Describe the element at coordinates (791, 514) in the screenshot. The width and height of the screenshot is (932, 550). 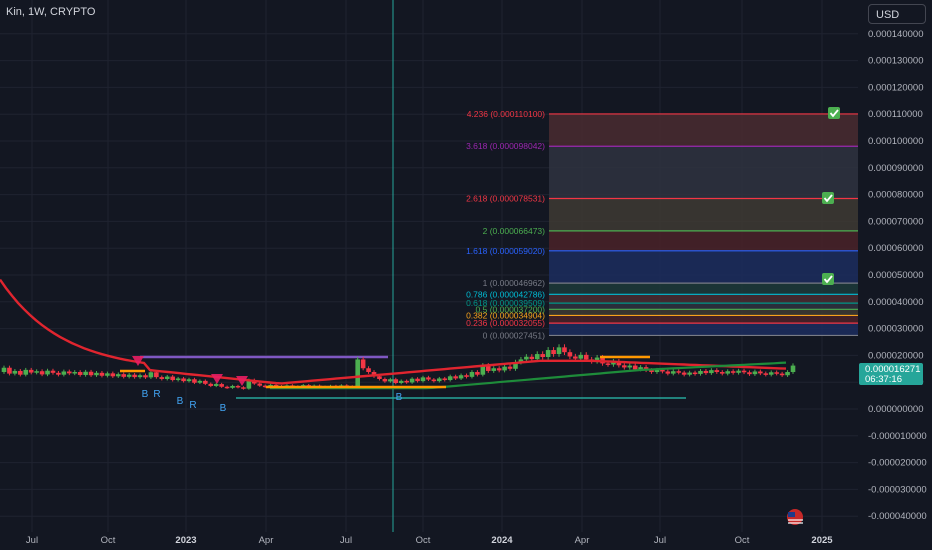
I see `flag-canton` at that location.